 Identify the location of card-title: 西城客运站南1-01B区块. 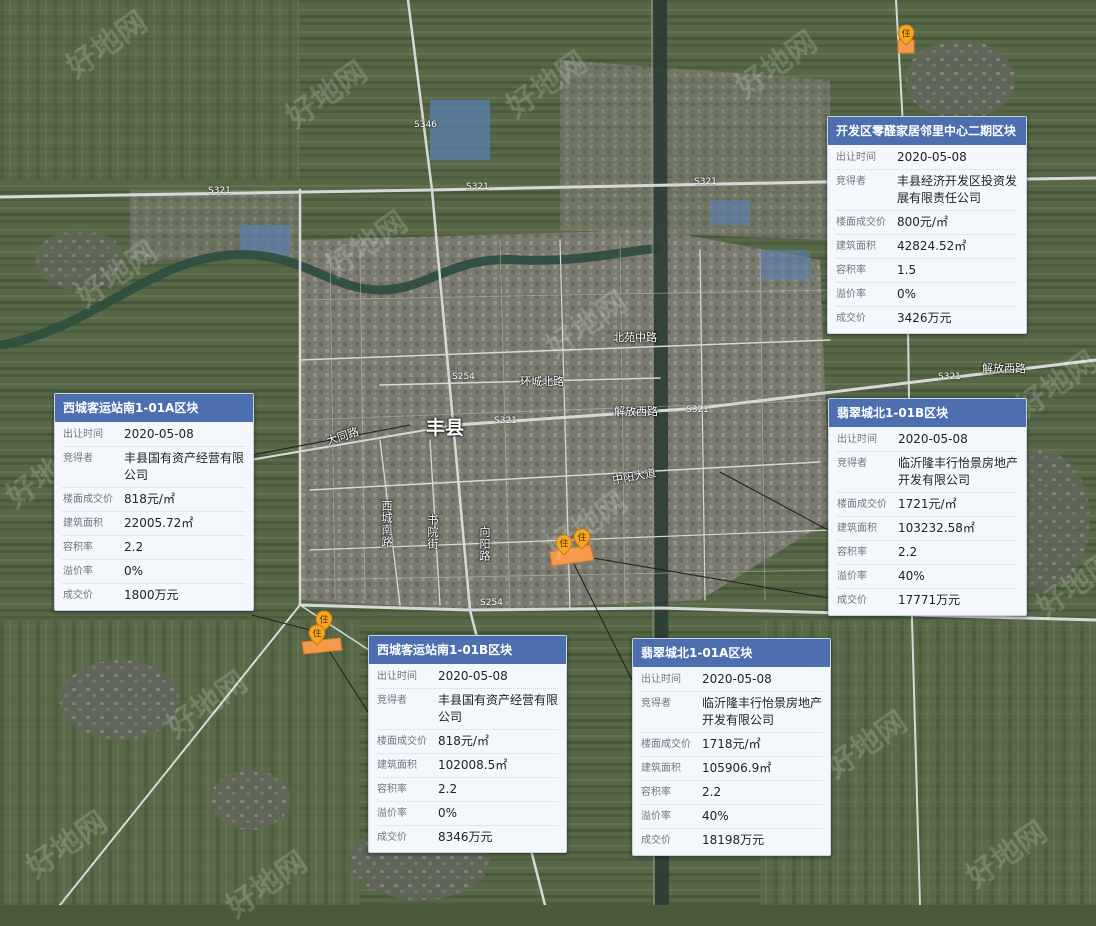
(467, 650).